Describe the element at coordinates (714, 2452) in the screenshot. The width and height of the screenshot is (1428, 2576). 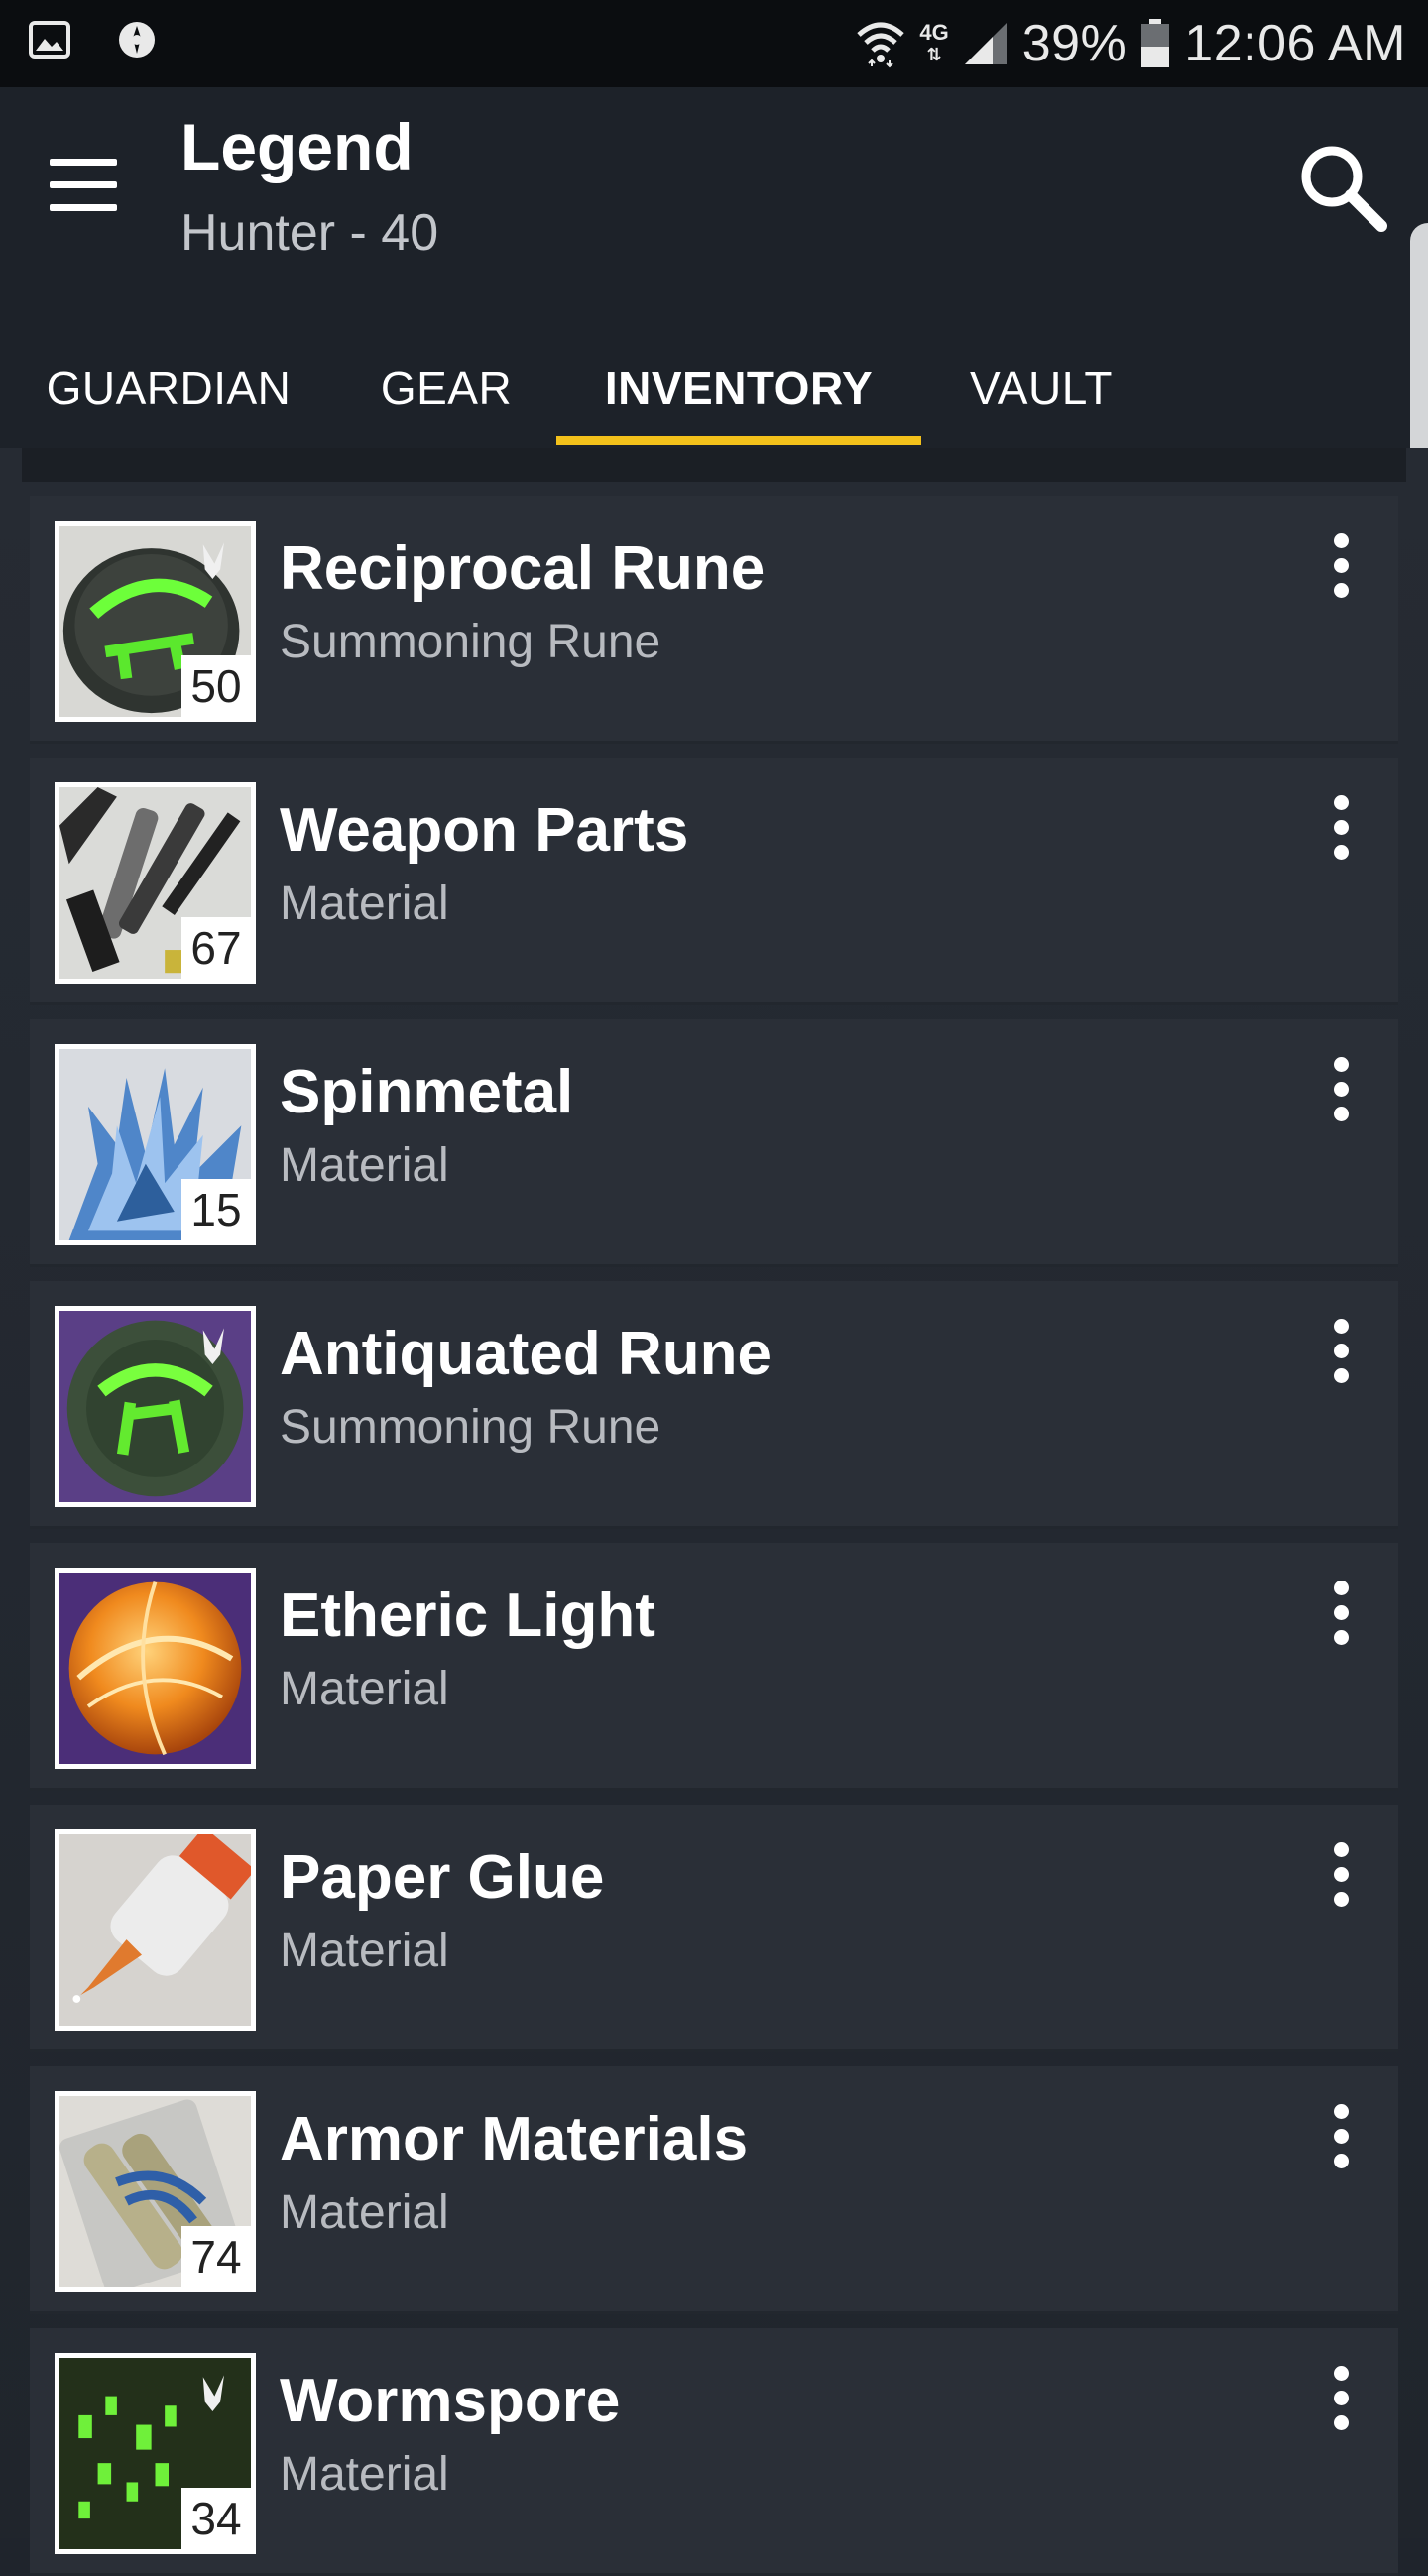
I see `list-item: 34 Wormspore Material` at that location.